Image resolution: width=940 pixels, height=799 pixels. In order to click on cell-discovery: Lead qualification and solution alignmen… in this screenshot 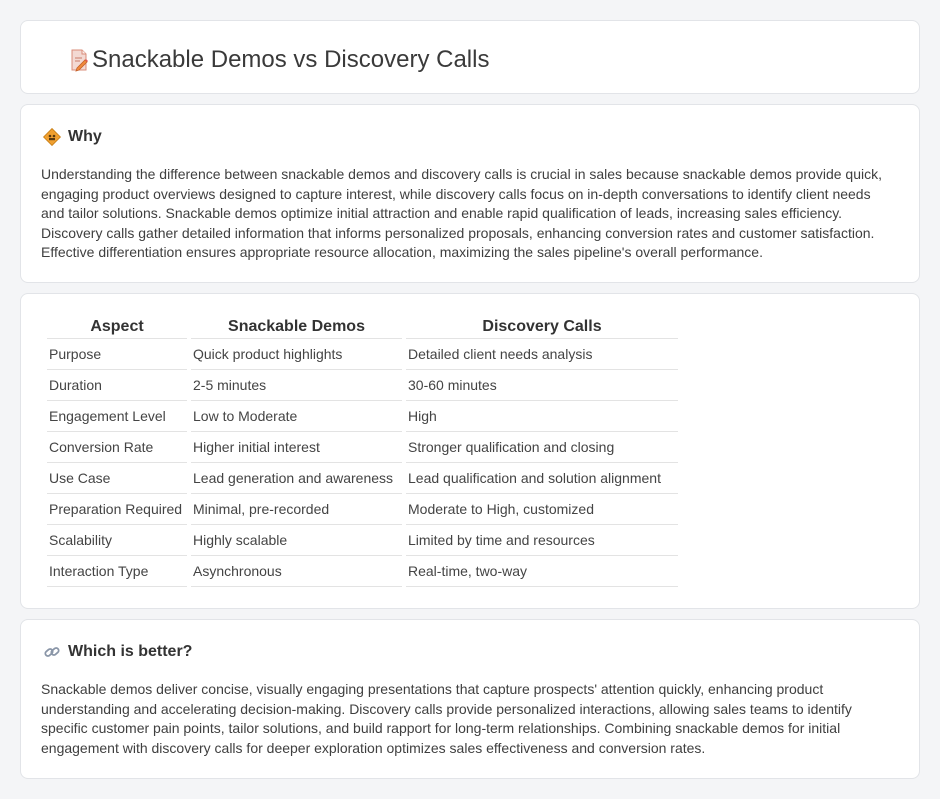, I will do `click(542, 478)`.